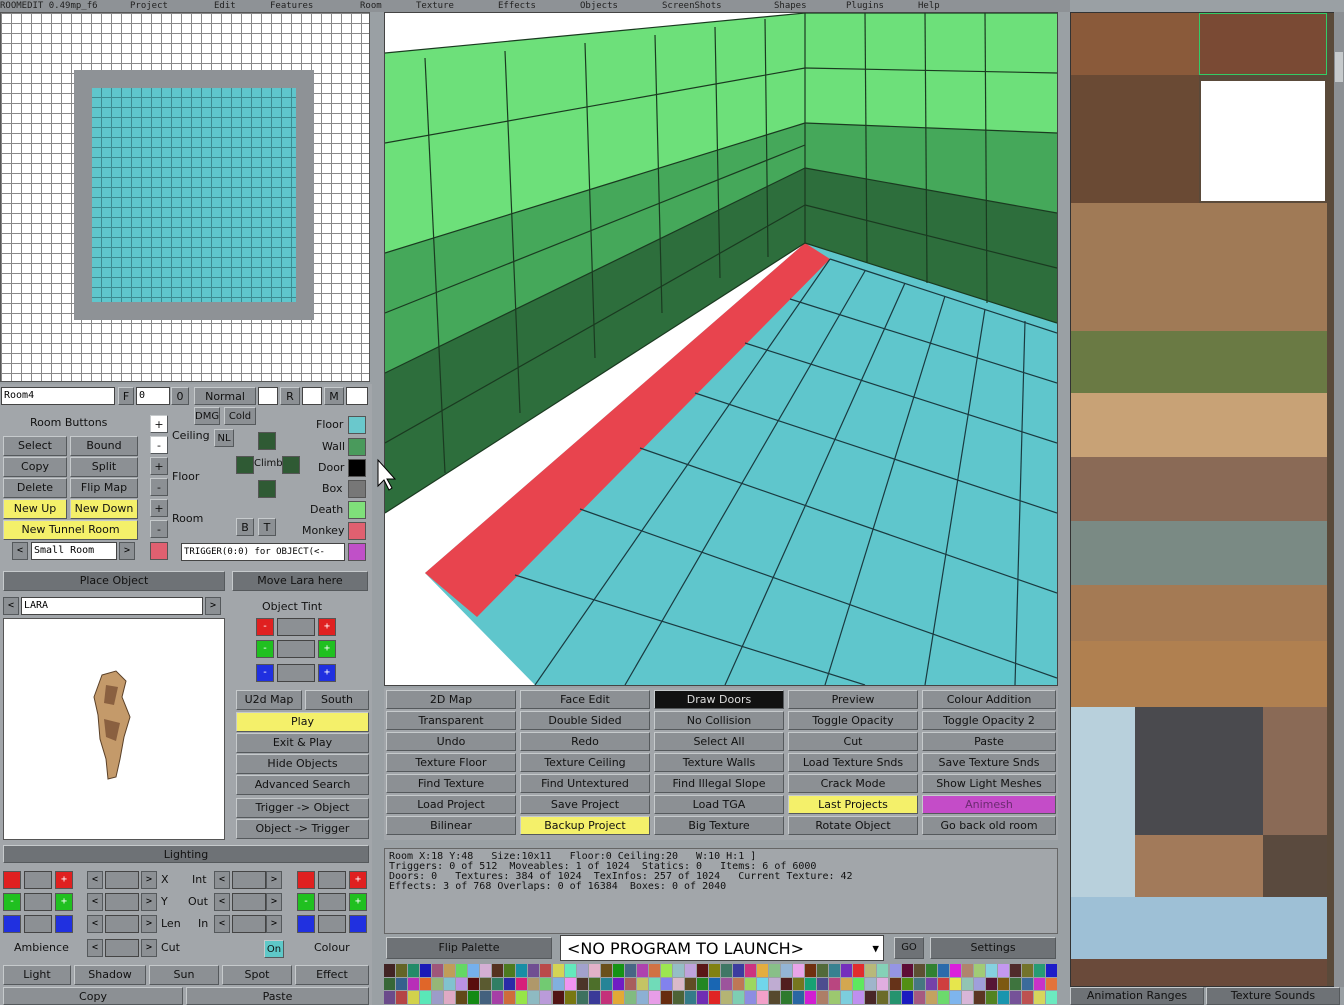 The image size is (1344, 1005). Describe the element at coordinates (12, 924) in the screenshot. I see `ambience-blue-minus` at that location.